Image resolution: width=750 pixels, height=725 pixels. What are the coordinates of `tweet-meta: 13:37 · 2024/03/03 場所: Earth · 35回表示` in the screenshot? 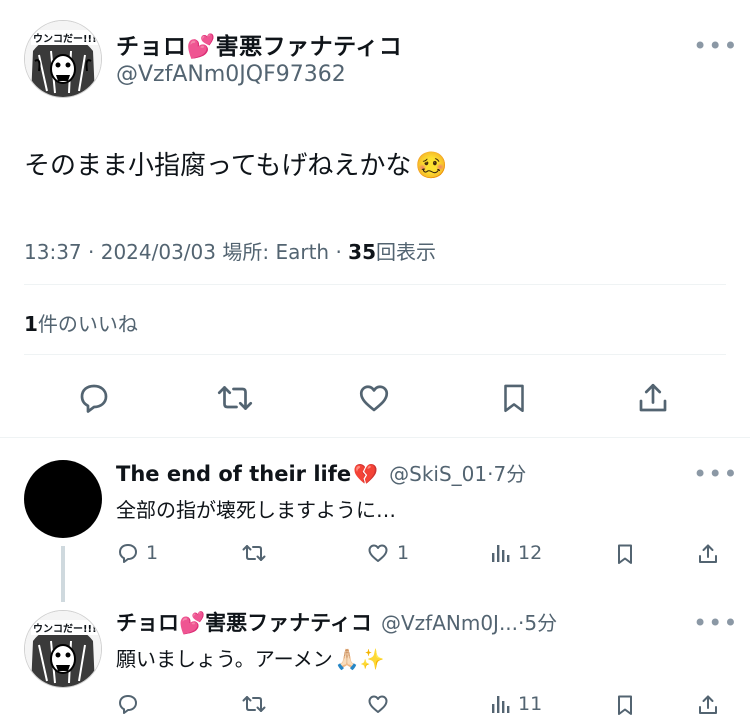 It's located at (230, 250).